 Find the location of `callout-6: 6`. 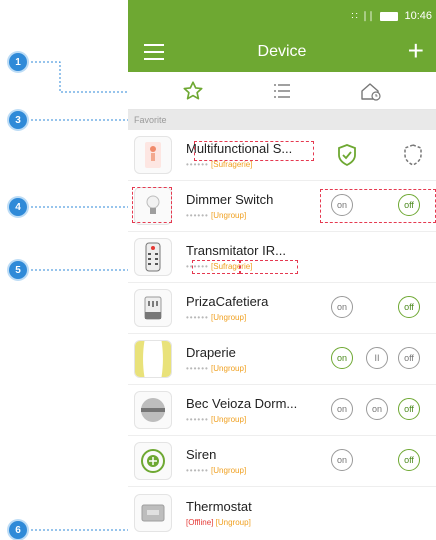

callout-6: 6 is located at coordinates (18, 530).